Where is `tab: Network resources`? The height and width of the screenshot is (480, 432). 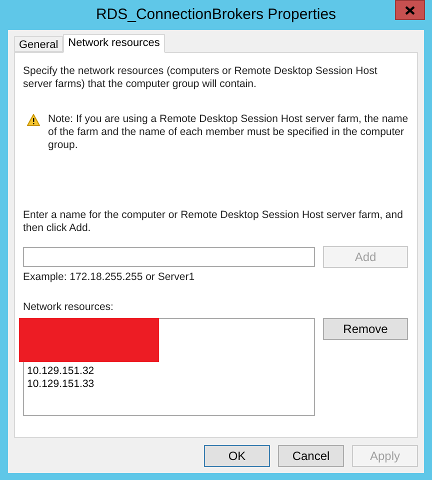
tab: Network resources is located at coordinates (114, 43).